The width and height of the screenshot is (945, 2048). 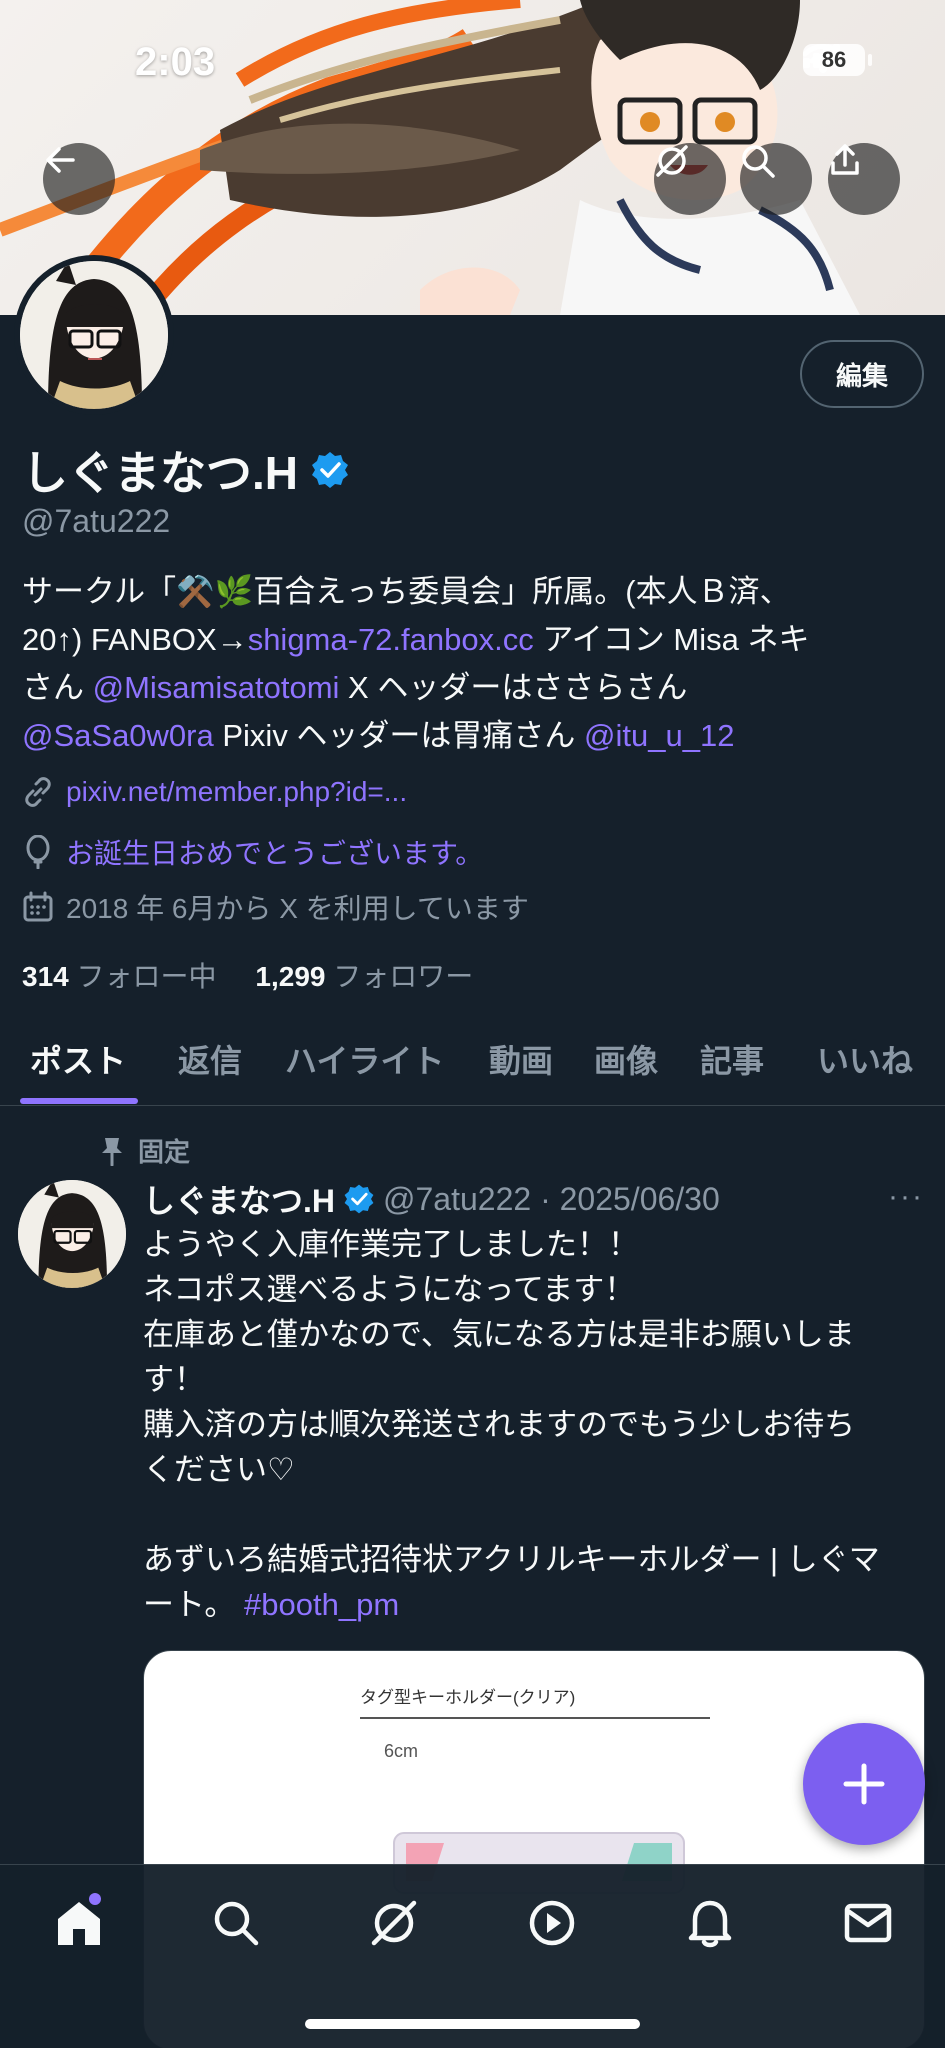 What do you see at coordinates (135, 639) in the screenshot?
I see `bio-text: 20↑) FANBOX→` at bounding box center [135, 639].